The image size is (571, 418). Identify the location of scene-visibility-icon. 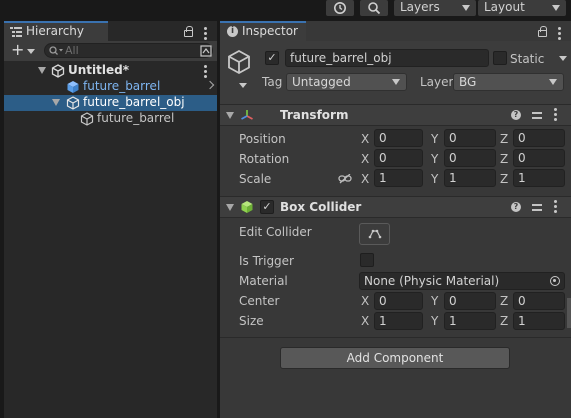
(206, 51).